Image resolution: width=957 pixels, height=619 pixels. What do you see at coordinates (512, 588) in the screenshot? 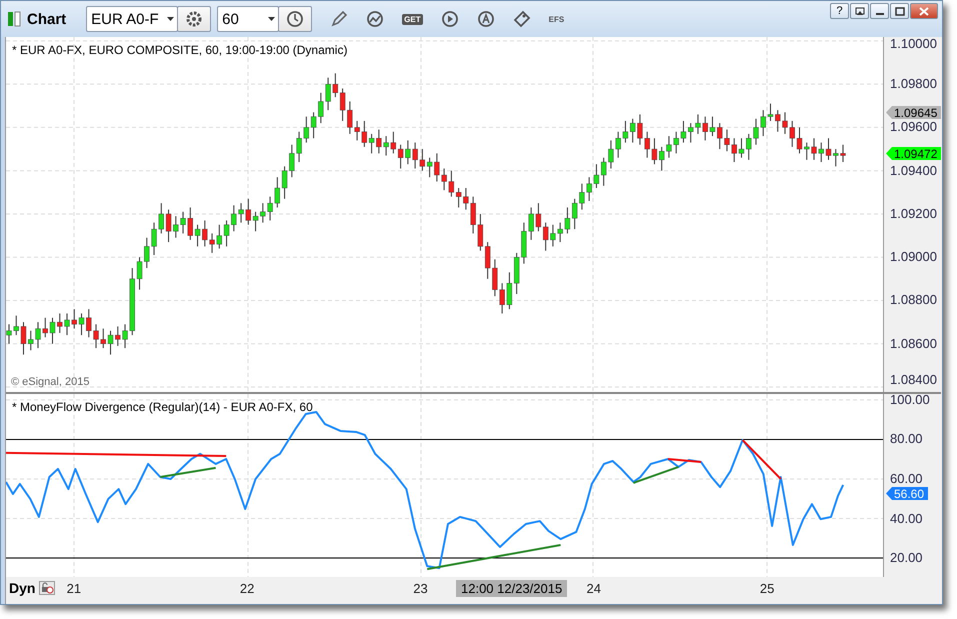
I see `cursor-time-label: 12:00 12/23/2015` at bounding box center [512, 588].